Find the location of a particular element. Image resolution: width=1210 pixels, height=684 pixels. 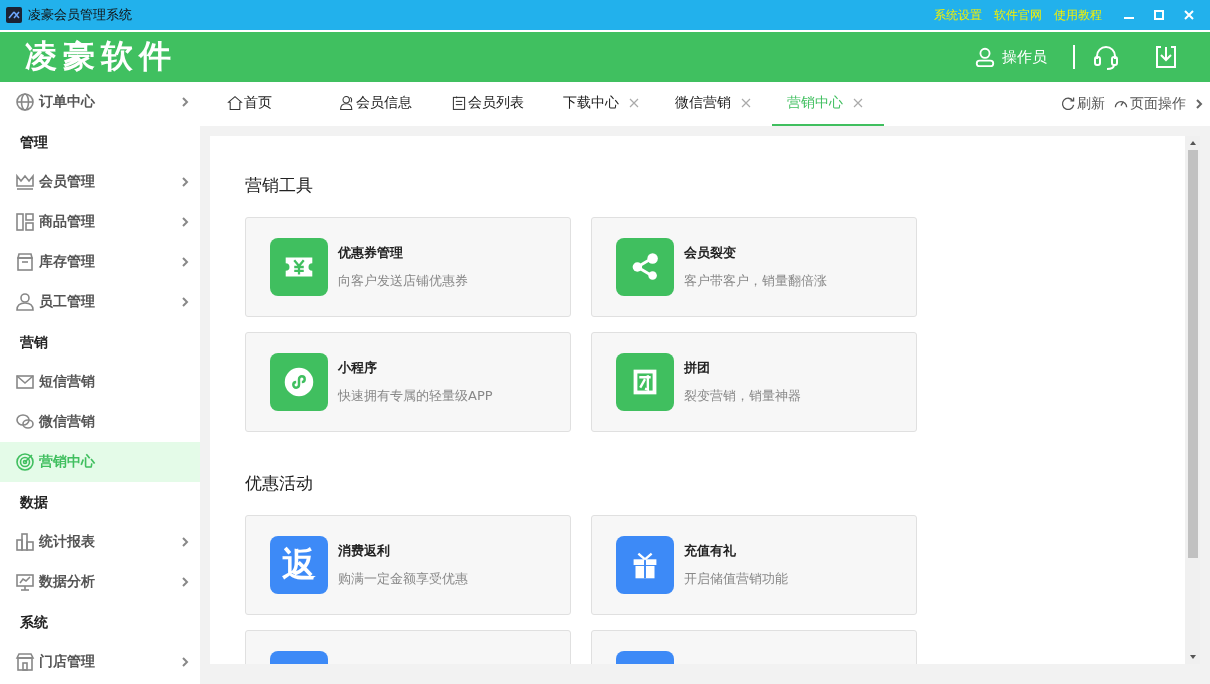

globe-icon is located at coordinates (25, 102).